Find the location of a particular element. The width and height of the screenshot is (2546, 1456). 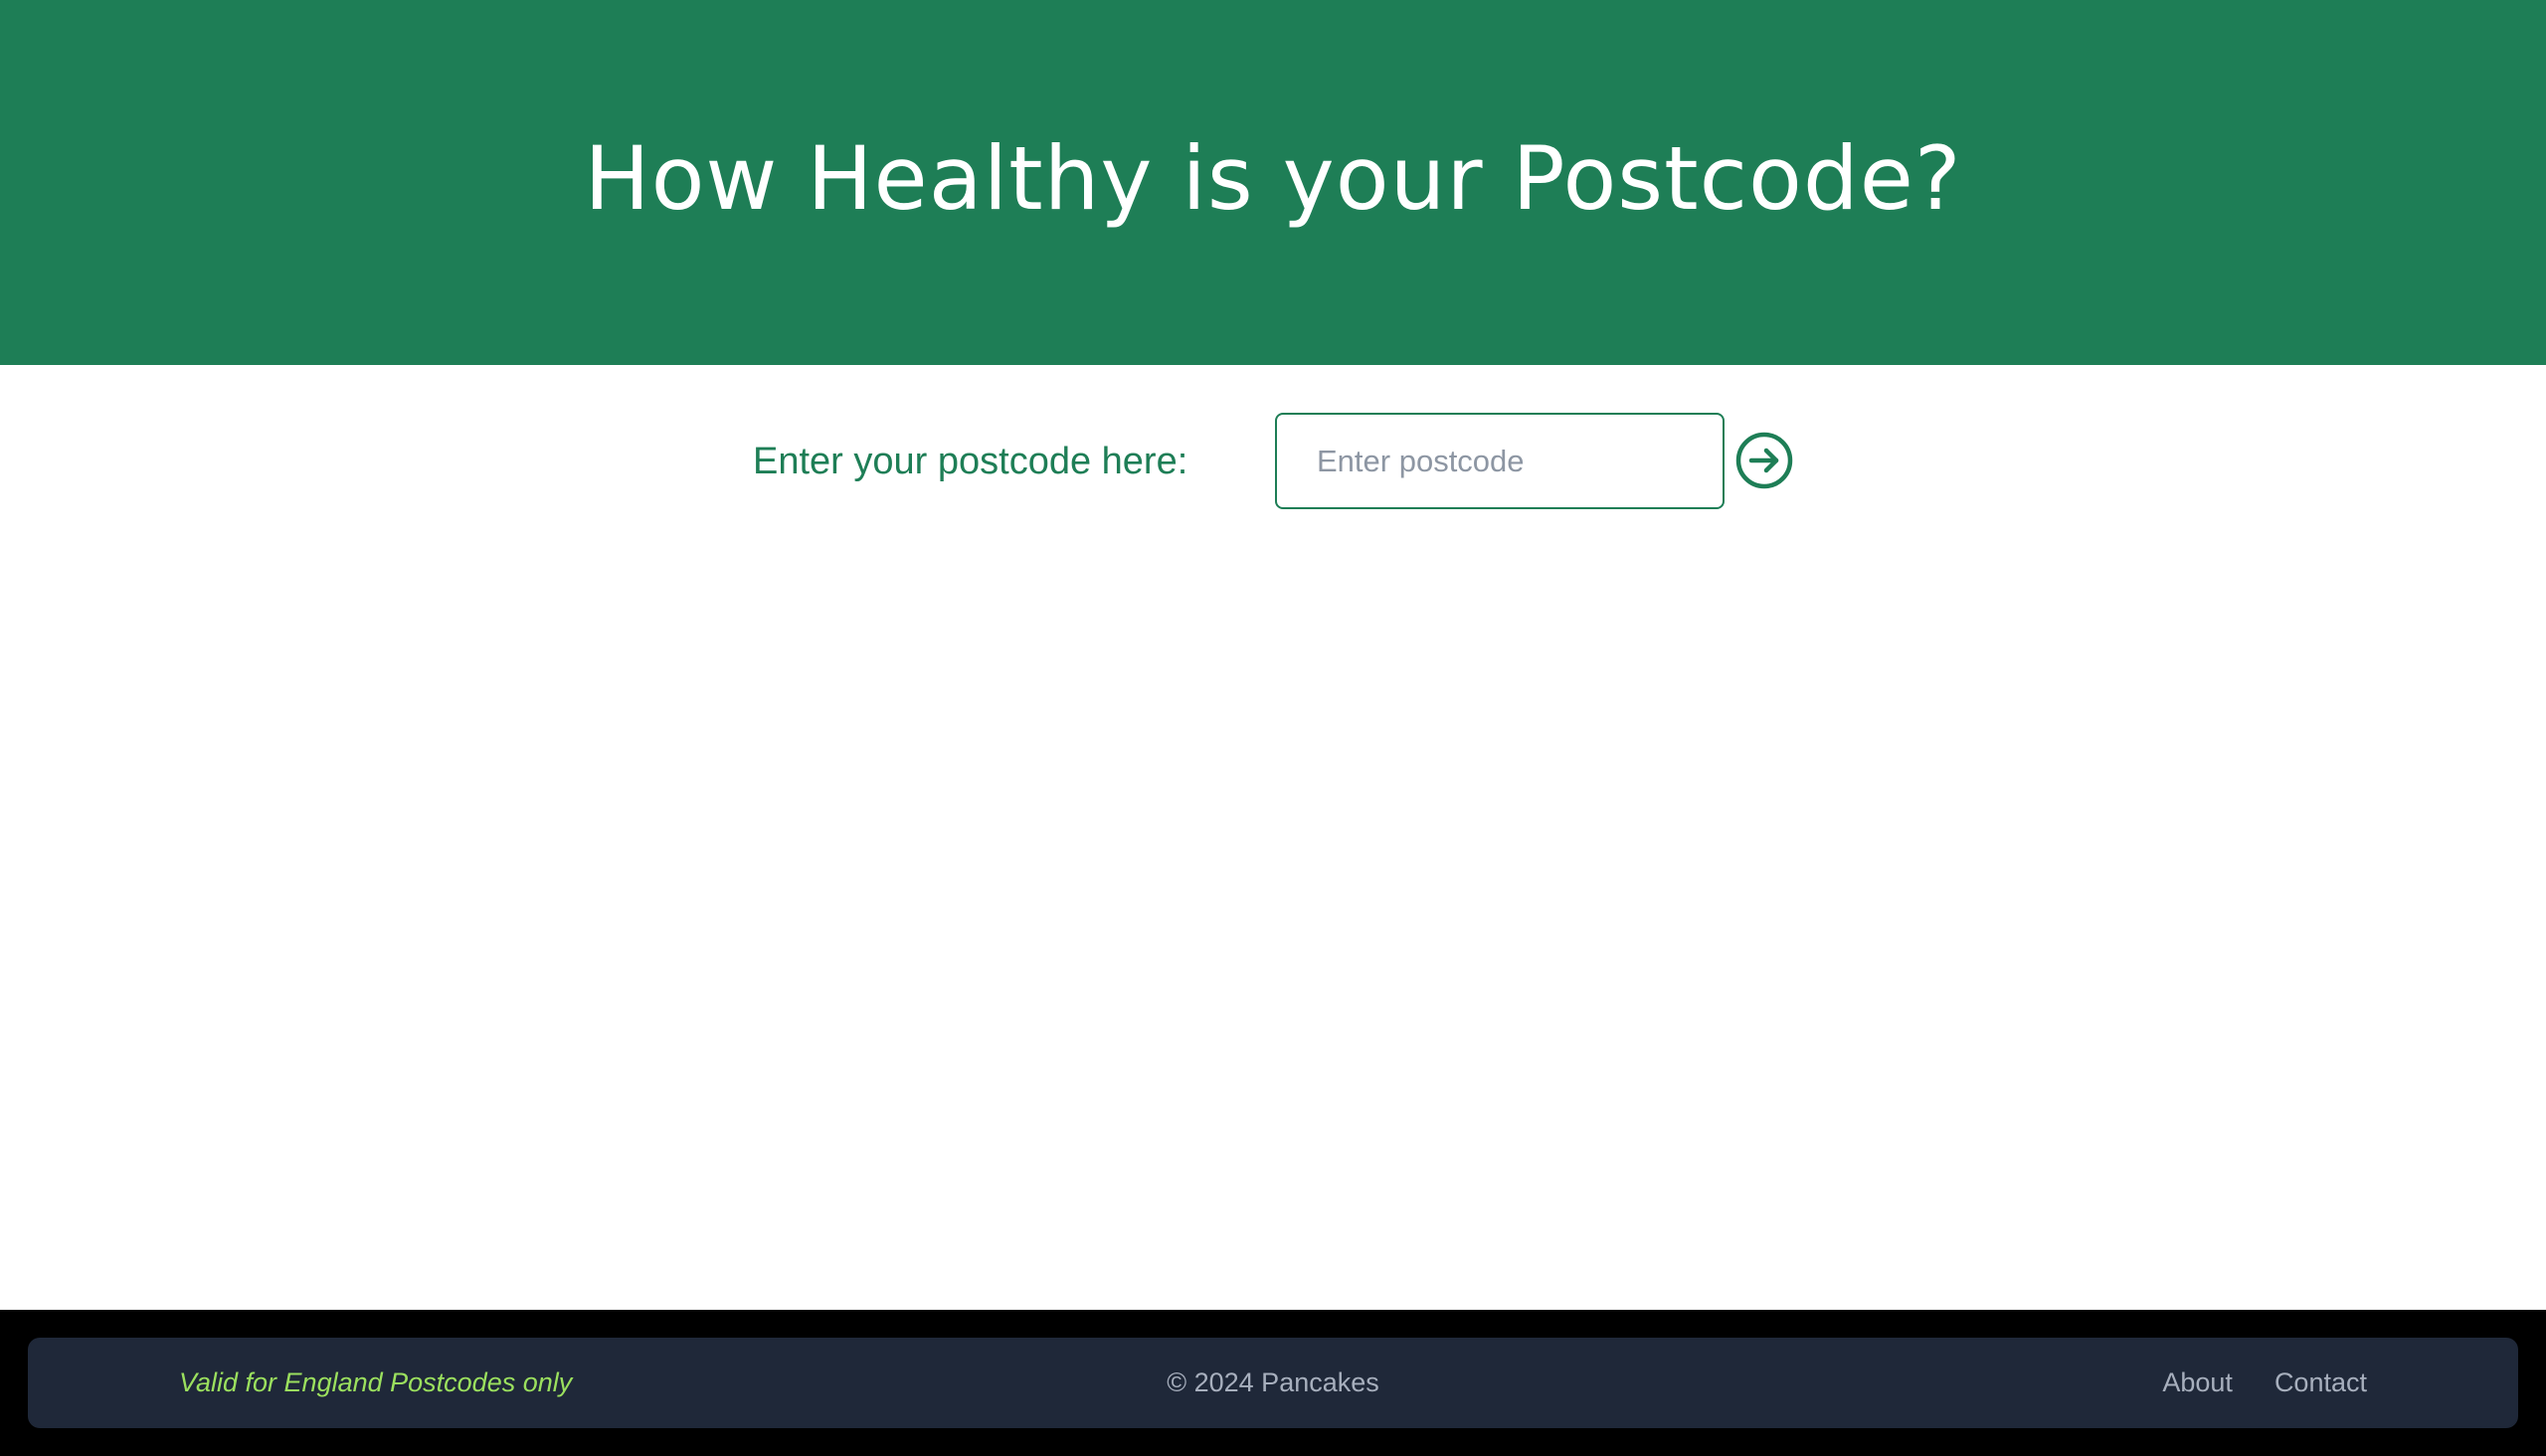

submit-button is located at coordinates (1764, 460).